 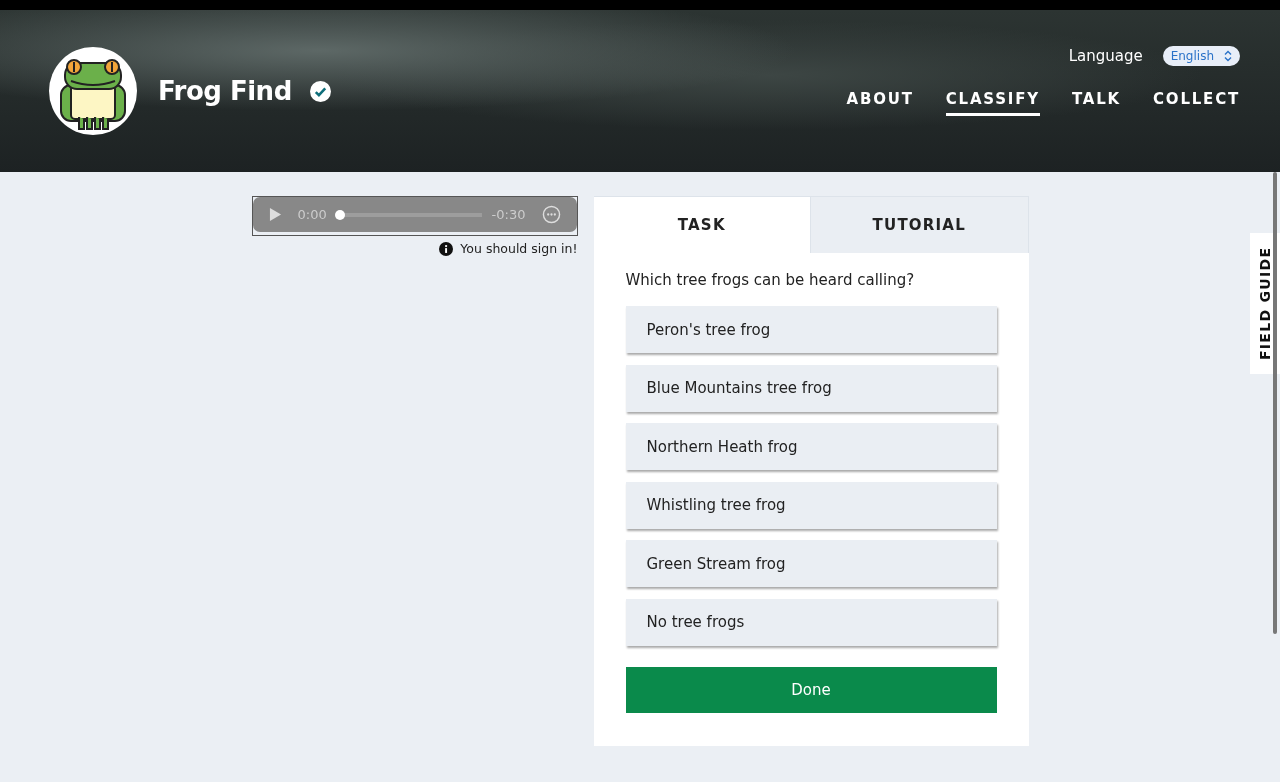 What do you see at coordinates (770, 280) in the screenshot?
I see `task-question: Which tree frogs can be heard calling?` at bounding box center [770, 280].